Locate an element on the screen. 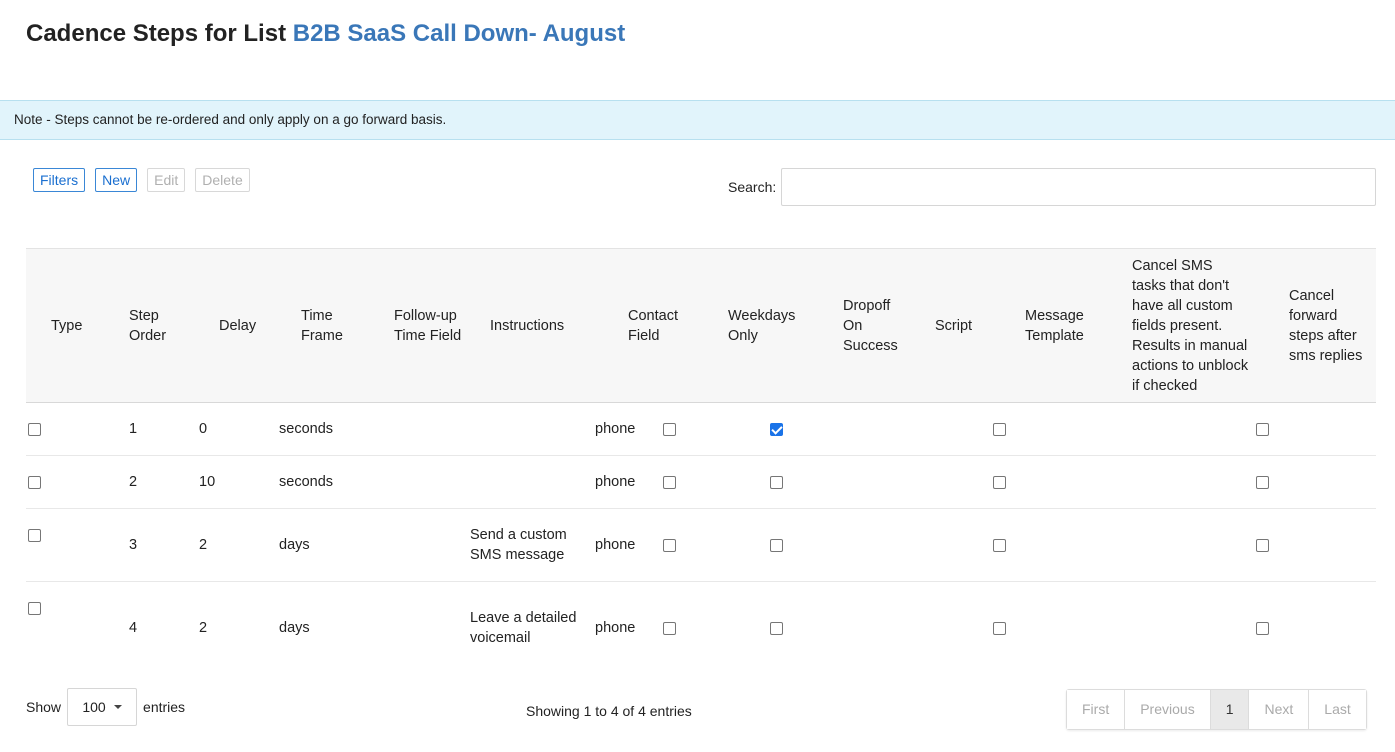  pagination-previous: Previous is located at coordinates (1168, 709).